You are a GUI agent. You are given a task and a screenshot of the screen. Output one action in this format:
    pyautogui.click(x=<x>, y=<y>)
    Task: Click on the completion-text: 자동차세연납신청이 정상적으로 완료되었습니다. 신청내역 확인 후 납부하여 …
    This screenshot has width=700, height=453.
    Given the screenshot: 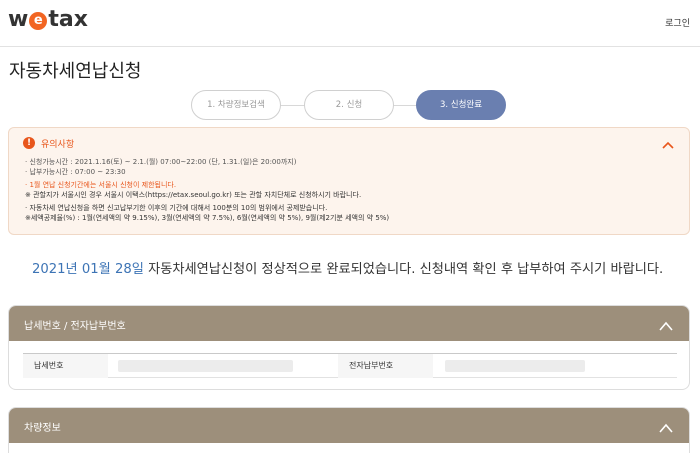 What is the action you would take?
    pyautogui.click(x=403, y=269)
    